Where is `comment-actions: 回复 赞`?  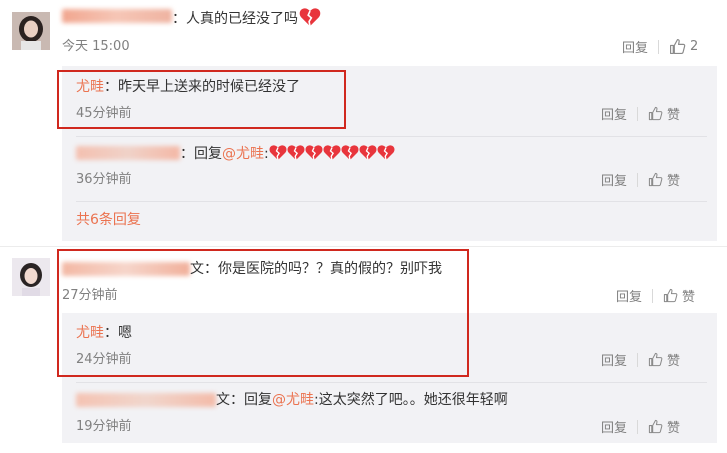
comment-actions: 回复 赞 is located at coordinates (655, 295).